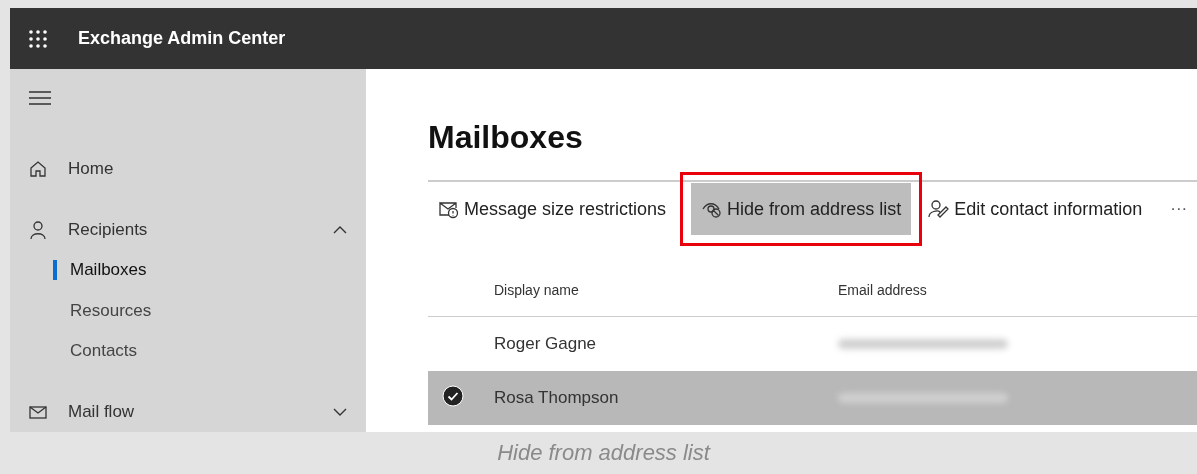 This screenshot has height=474, width=1197. What do you see at coordinates (939, 209) in the screenshot?
I see `person-edit-icon` at bounding box center [939, 209].